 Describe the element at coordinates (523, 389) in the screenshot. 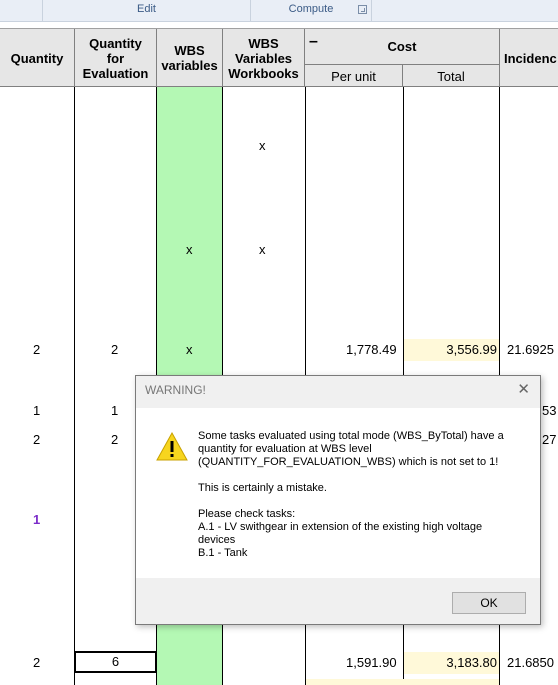

I see `close-icon: ✕` at that location.